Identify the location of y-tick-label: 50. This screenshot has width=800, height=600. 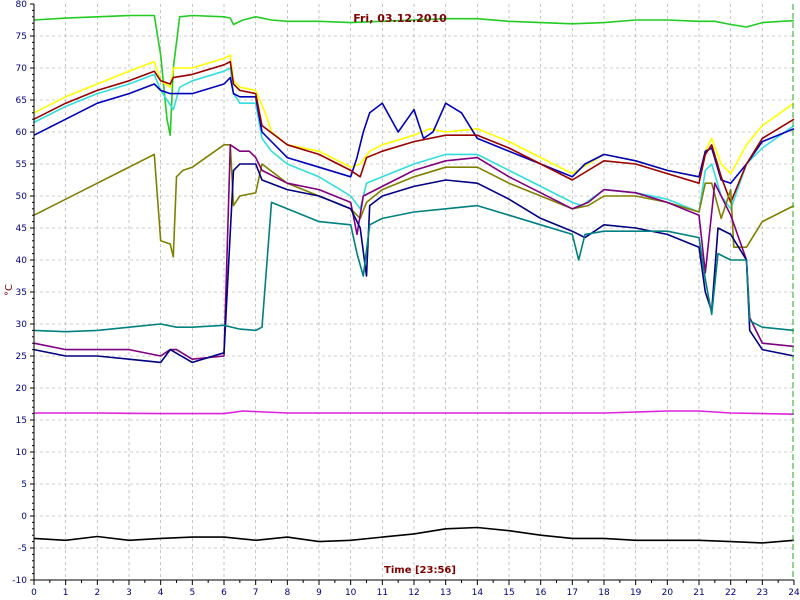
(22, 197).